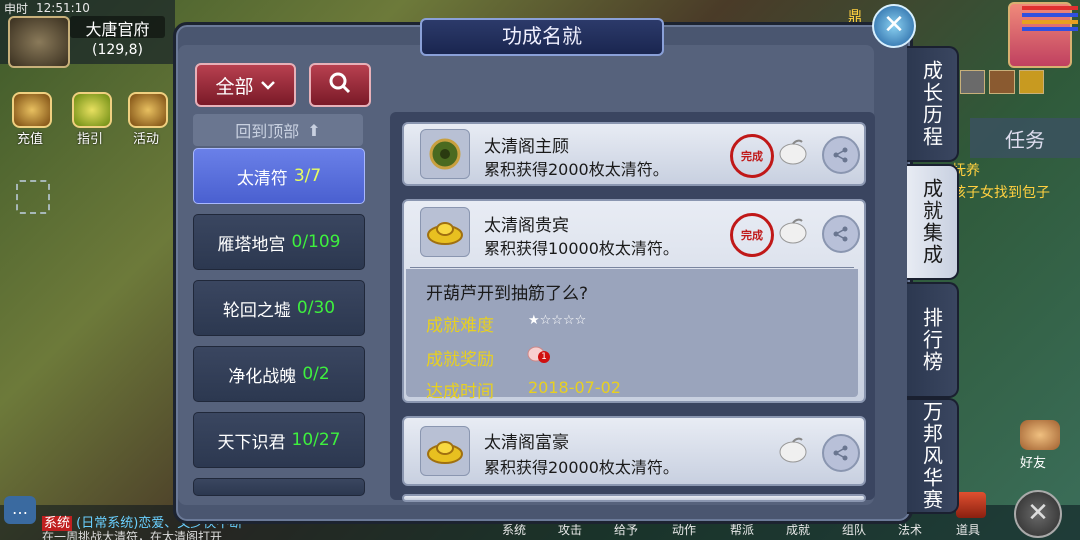  I want to click on guide-label: 指引, so click(89, 139).